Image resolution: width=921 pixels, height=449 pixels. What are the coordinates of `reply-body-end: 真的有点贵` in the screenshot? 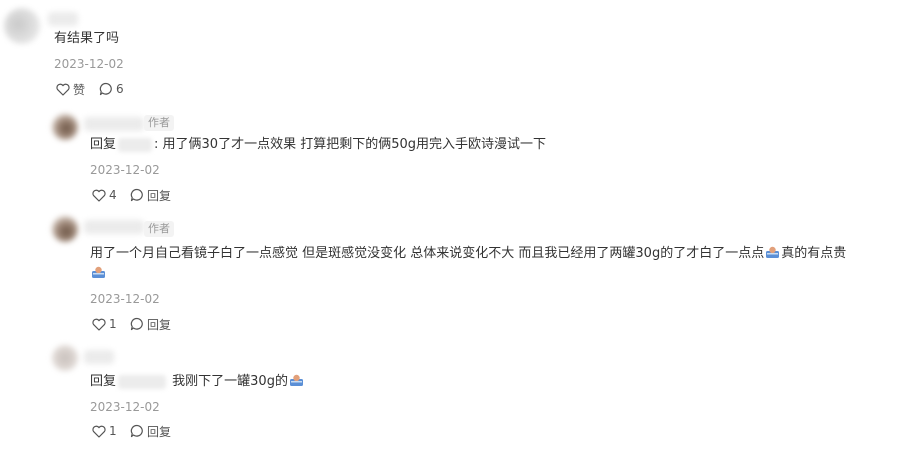 It's located at (814, 253).